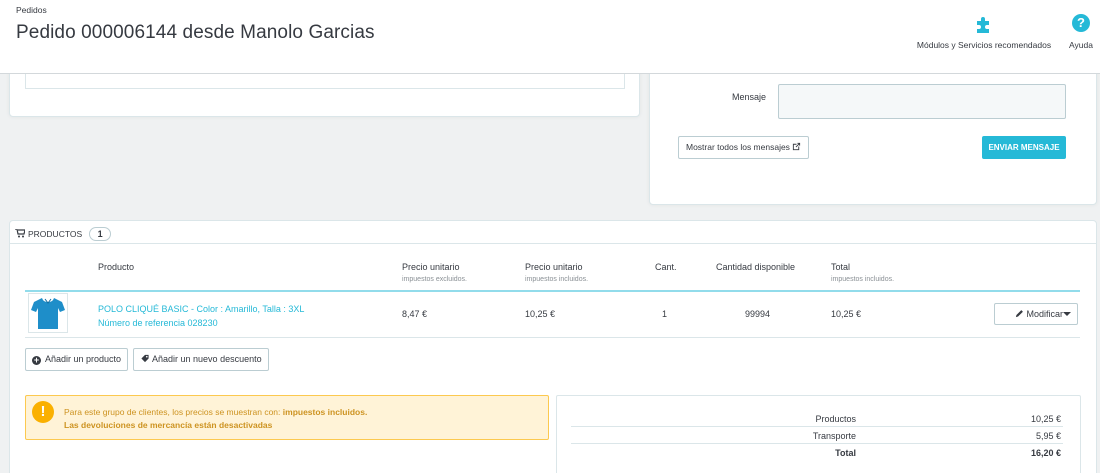  I want to click on page-title: Pedido 000006144 desde Manolo Garcias, so click(195, 32).